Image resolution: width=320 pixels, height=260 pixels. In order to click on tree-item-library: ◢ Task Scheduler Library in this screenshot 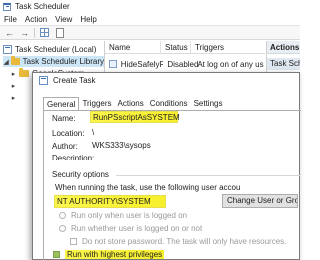, I will do `click(53, 61)`.